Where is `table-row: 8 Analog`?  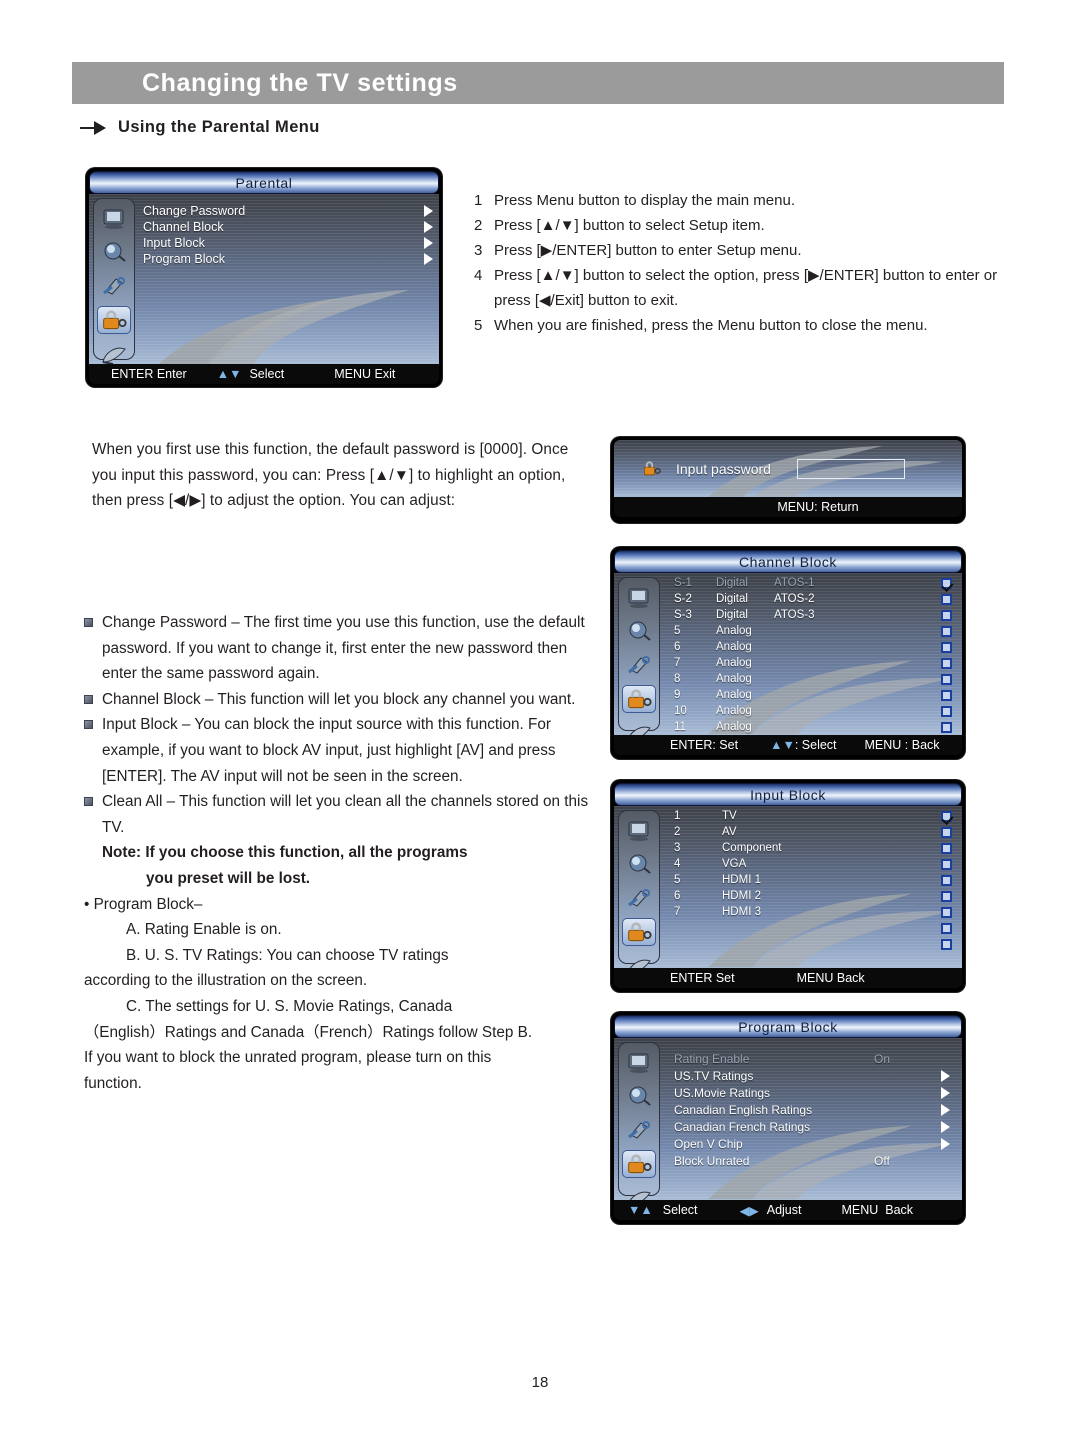 table-row: 8 Analog is located at coordinates (813, 679).